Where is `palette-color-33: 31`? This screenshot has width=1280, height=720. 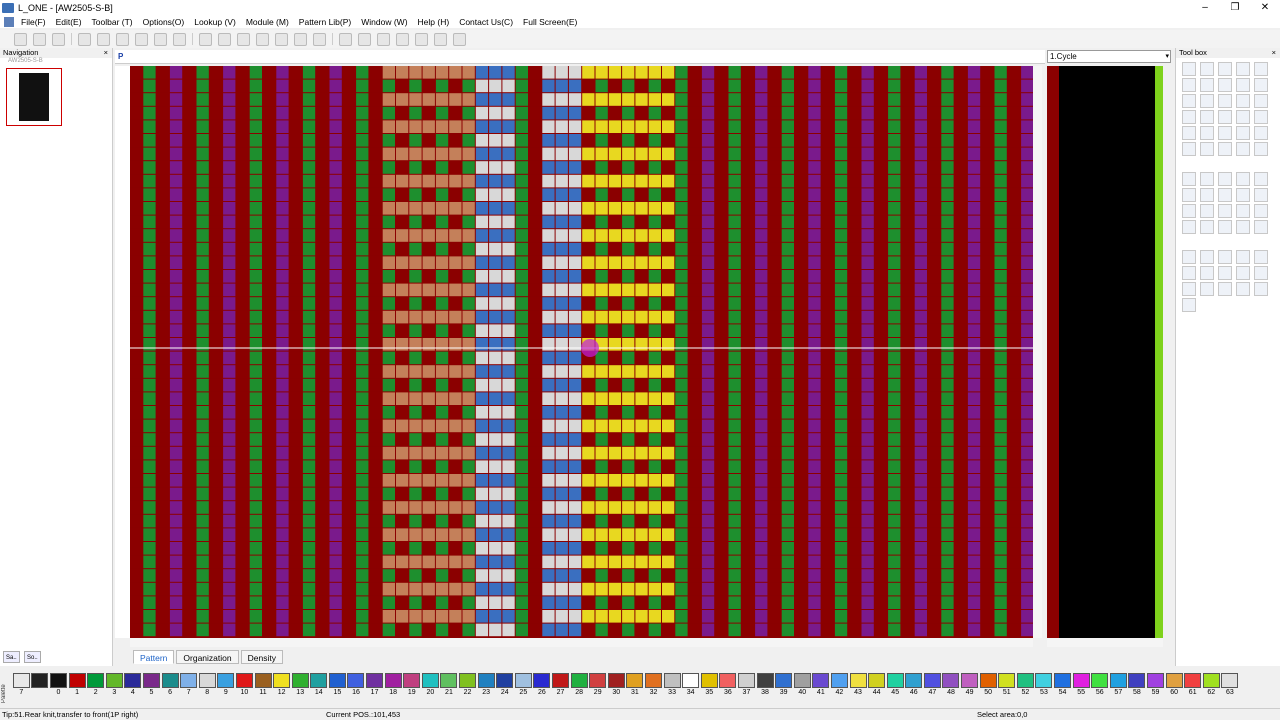 palette-color-33: 31 is located at coordinates (635, 685).